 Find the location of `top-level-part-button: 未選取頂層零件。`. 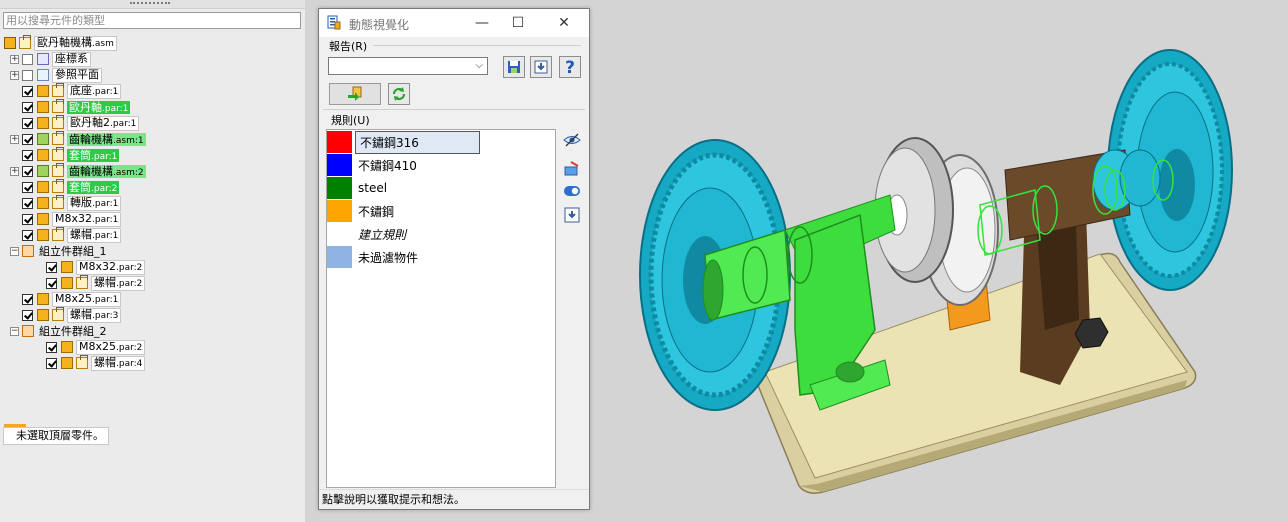

top-level-part-button: 未選取頂層零件。 is located at coordinates (56, 436).